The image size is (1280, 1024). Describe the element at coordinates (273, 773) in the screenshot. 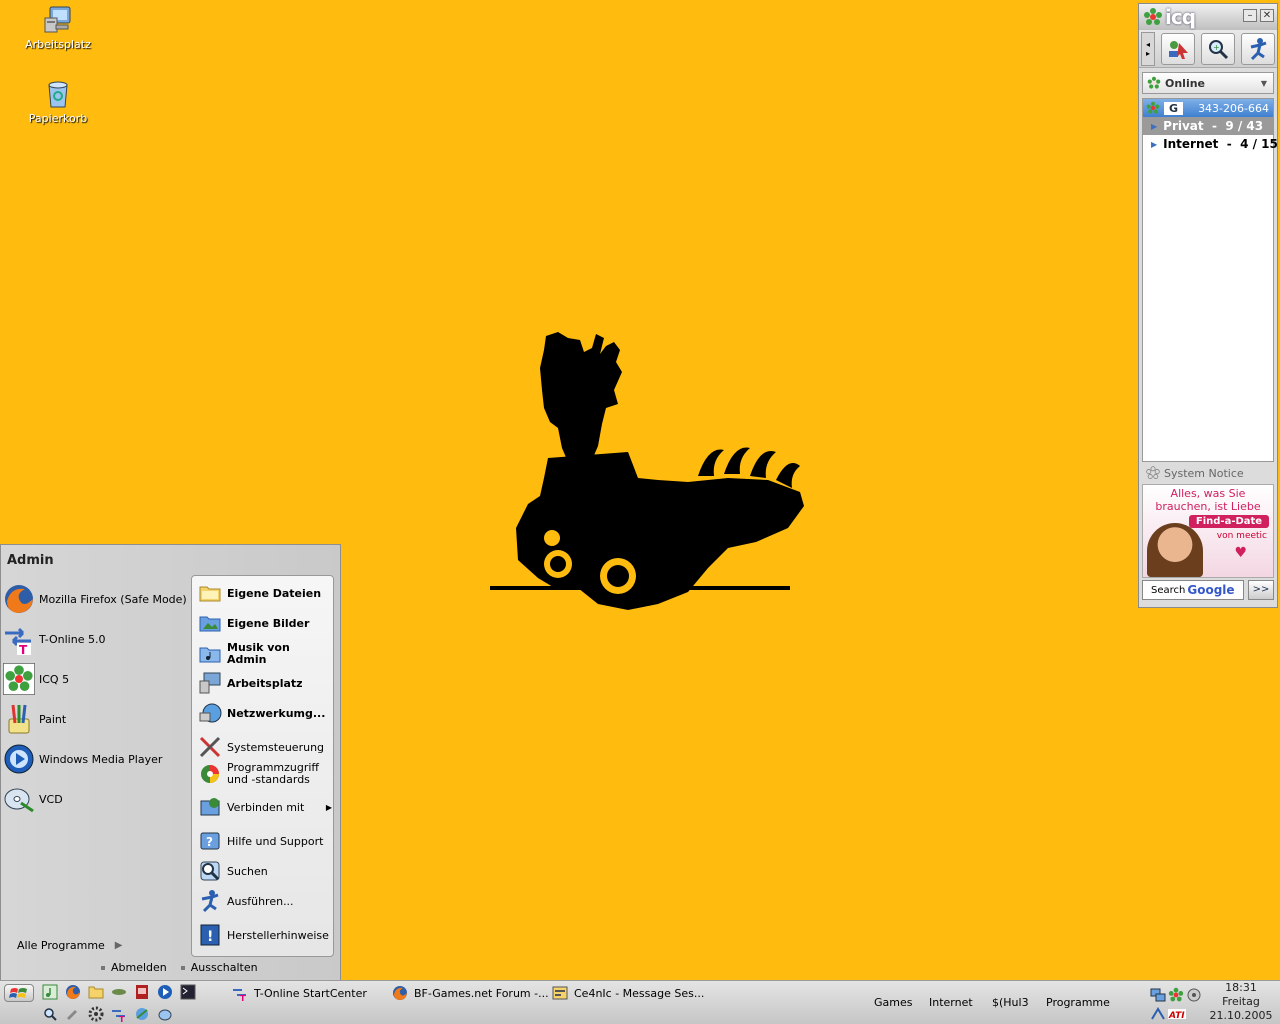

I see `item-label: Programmzugriff und -standards` at that location.